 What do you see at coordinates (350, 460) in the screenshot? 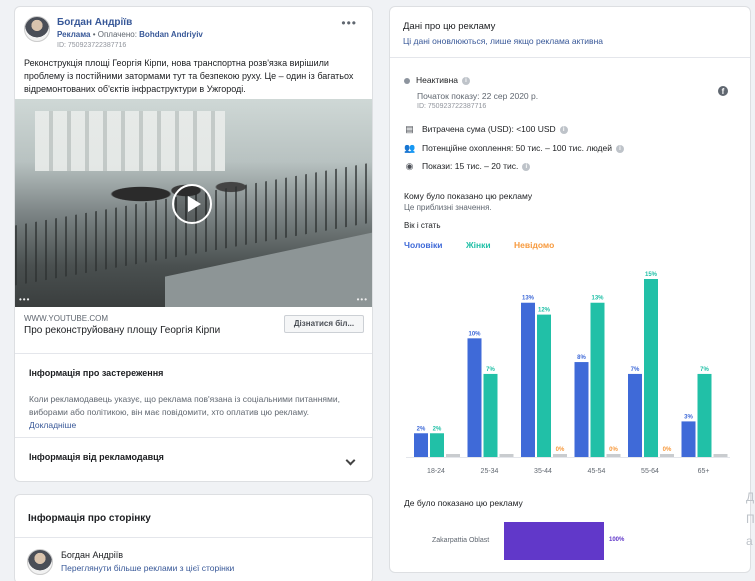
I see `chevron-down-icon` at bounding box center [350, 460].